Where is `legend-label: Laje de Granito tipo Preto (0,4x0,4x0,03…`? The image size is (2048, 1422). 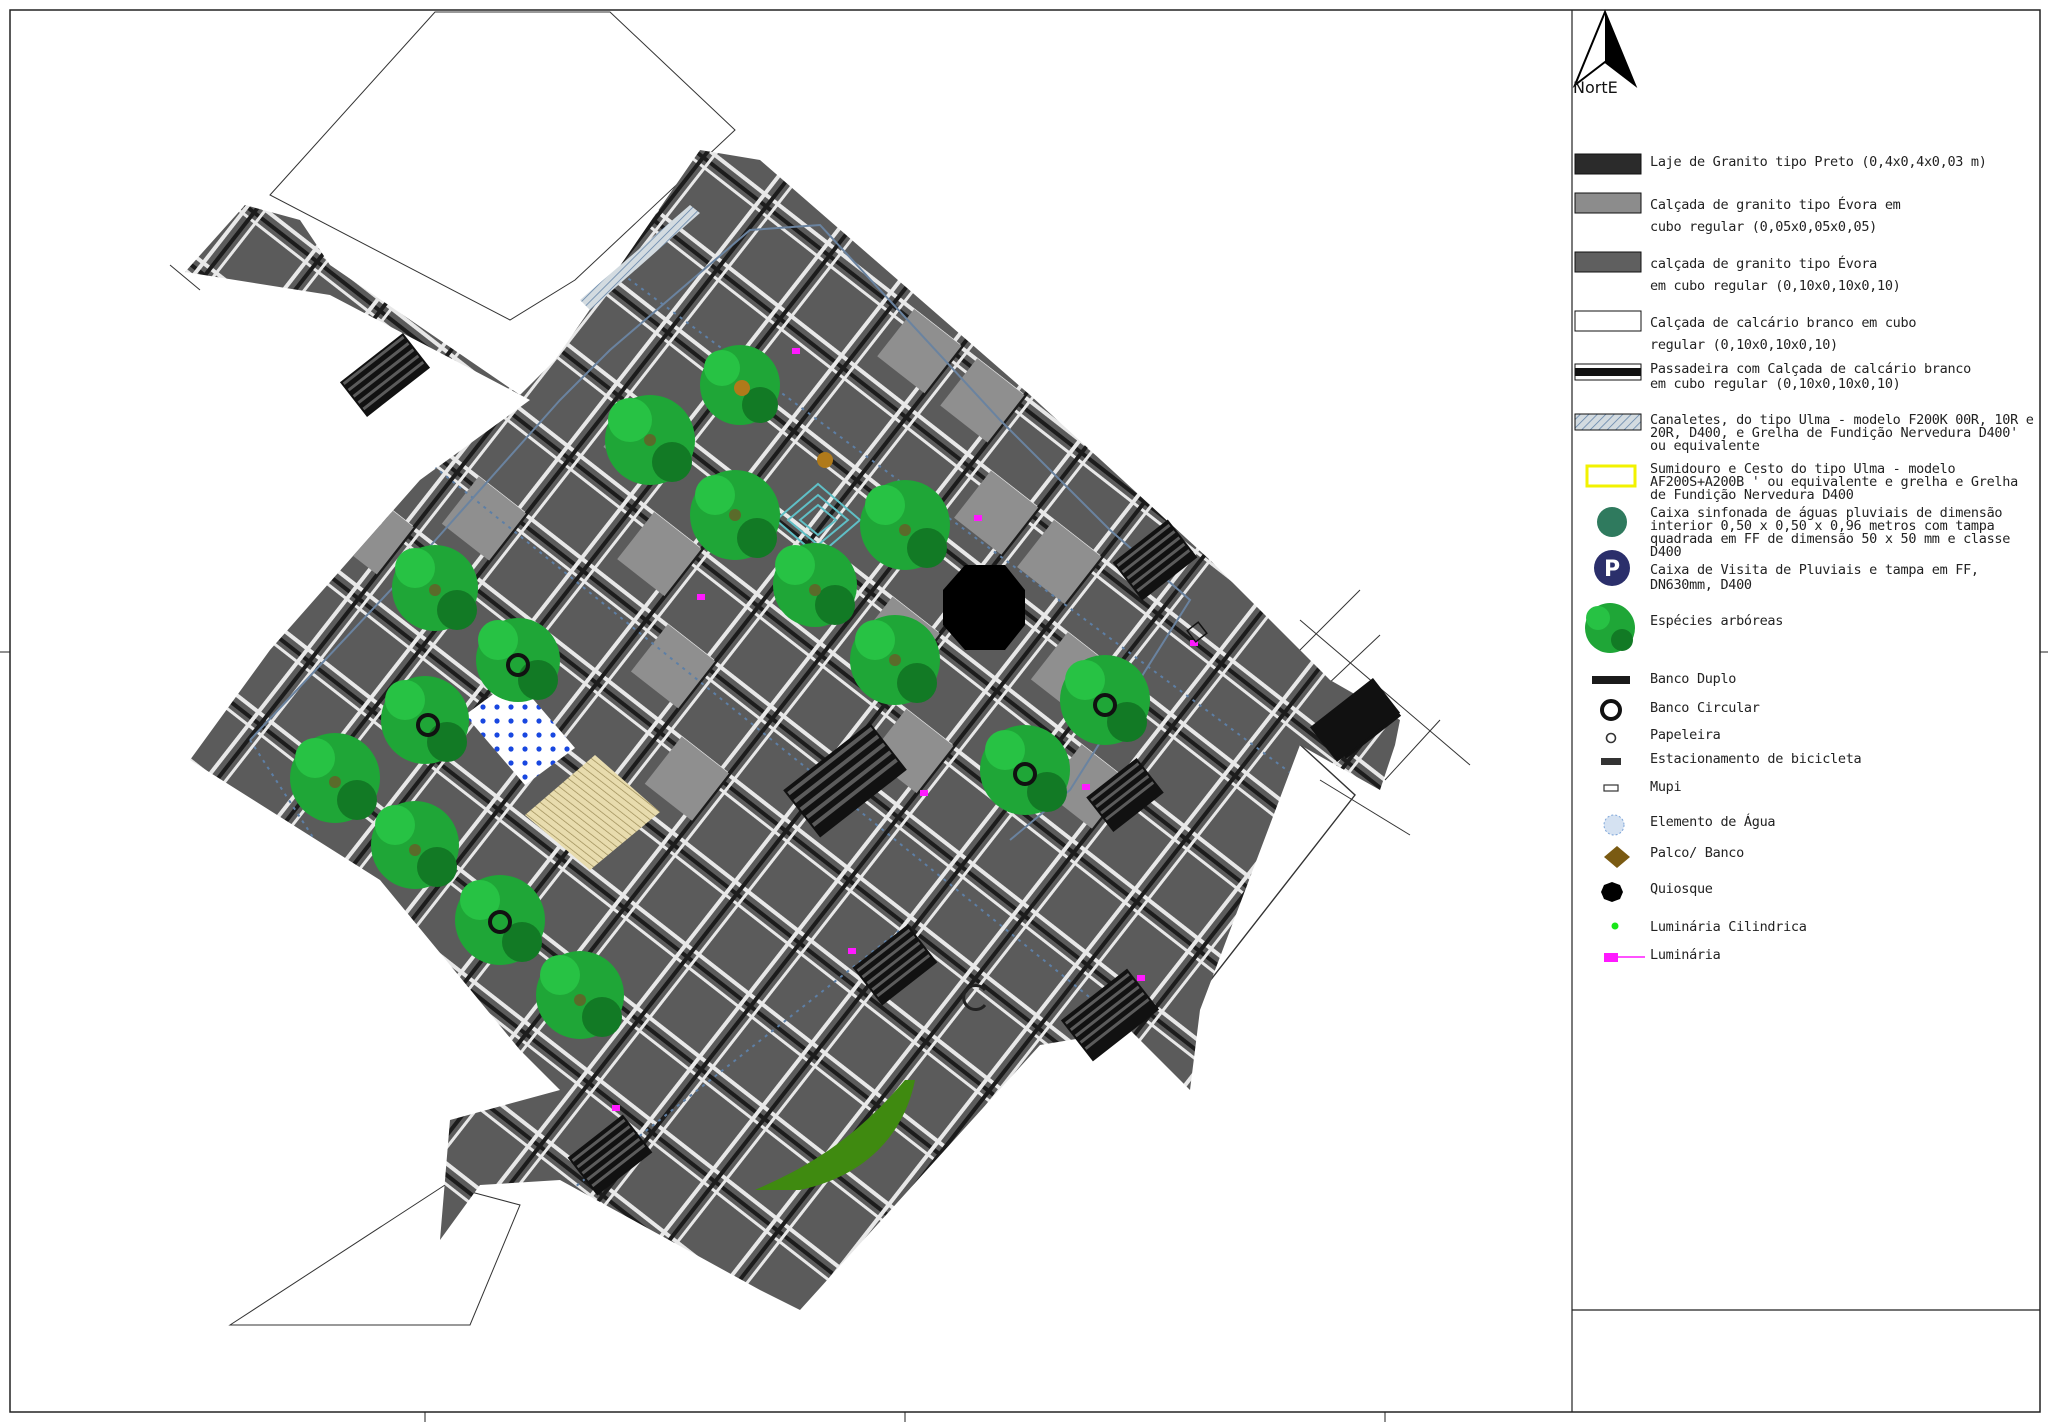
legend-label: Laje de Granito tipo Preto (0,4x0,4x0,03… is located at coordinates (1818, 162).